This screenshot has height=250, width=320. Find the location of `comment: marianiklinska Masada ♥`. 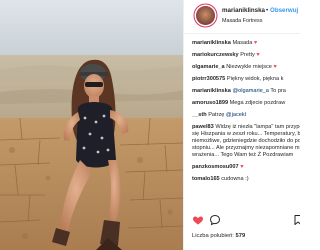

comment: marianiklinska Masada ♥ is located at coordinates (246, 43).